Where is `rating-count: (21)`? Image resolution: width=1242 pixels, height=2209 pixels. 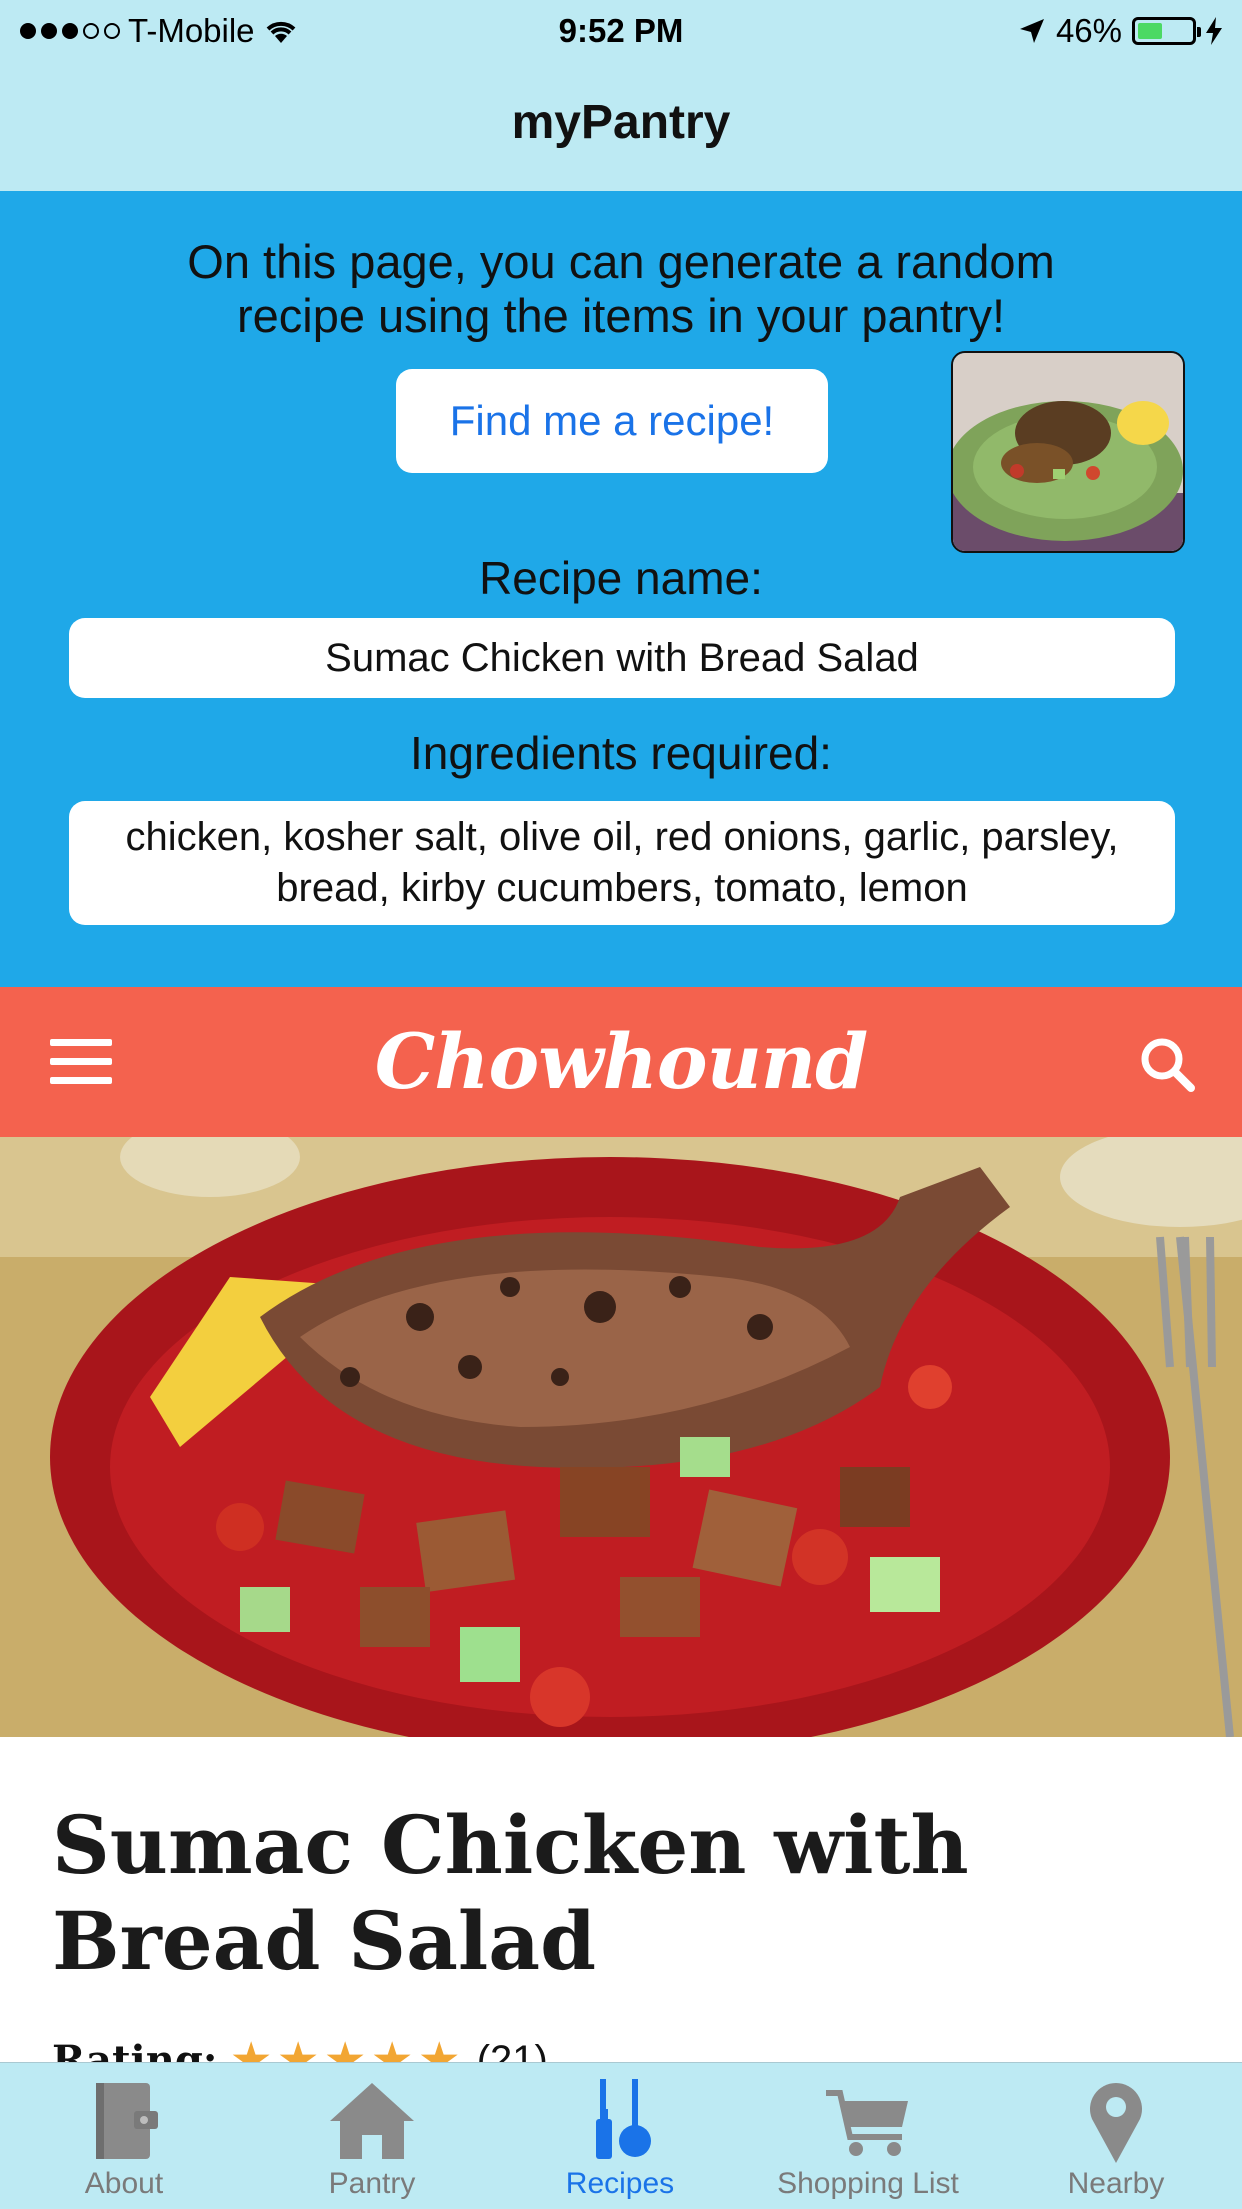 rating-count: (21) is located at coordinates (512, 2050).